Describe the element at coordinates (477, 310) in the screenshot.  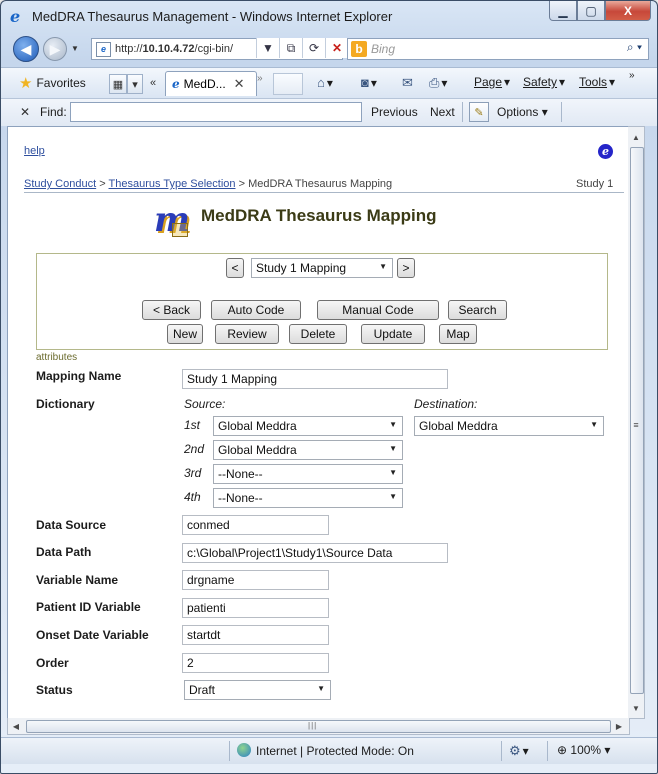
I see `search-button: Search` at that location.